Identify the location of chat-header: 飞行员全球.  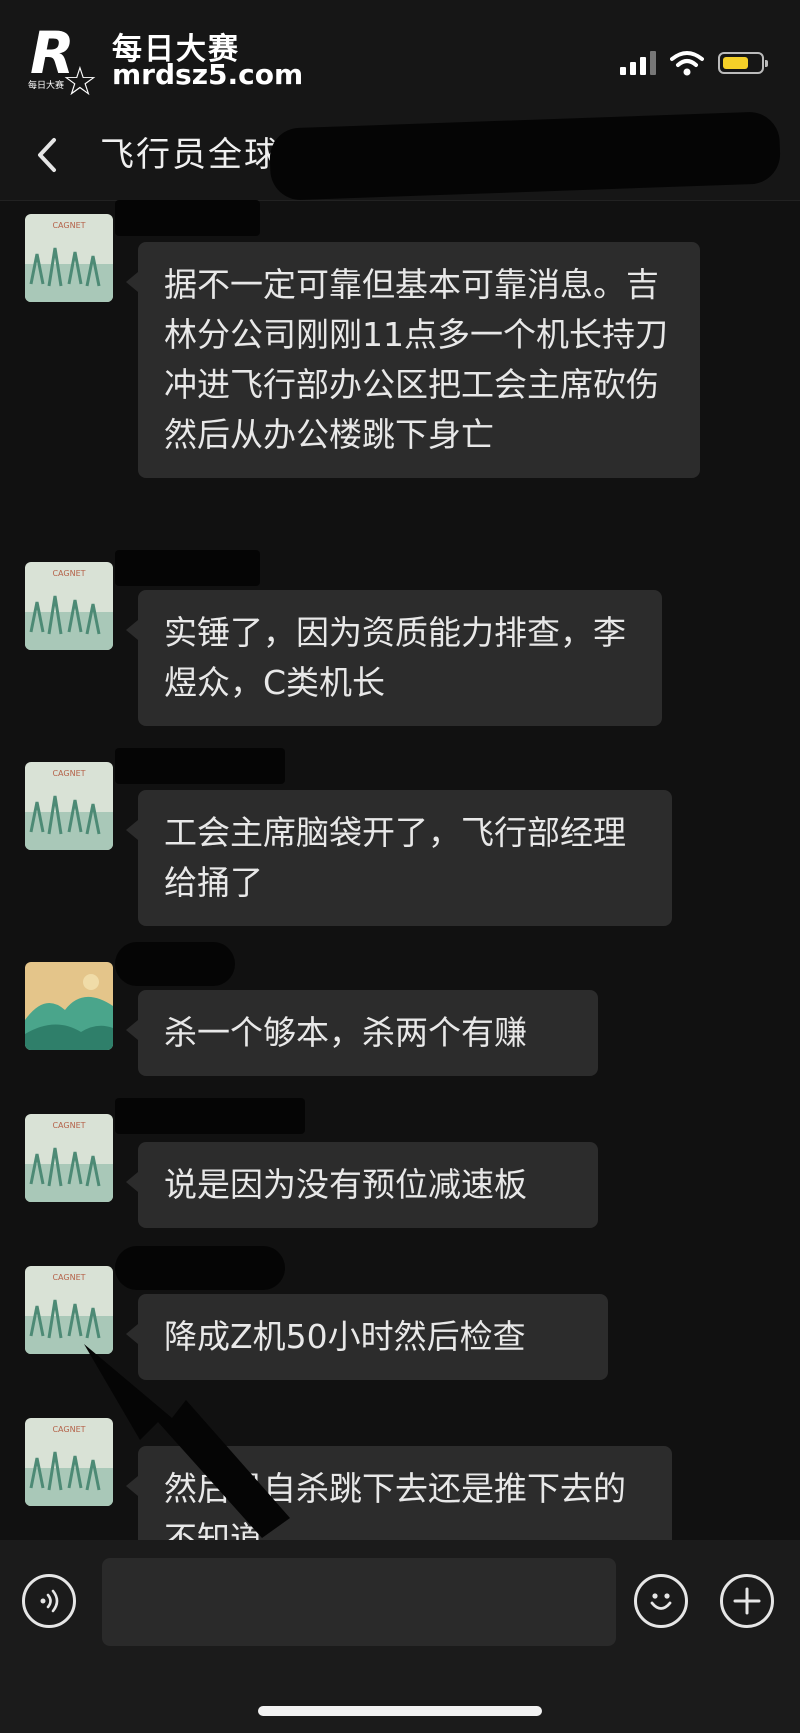
(400, 155).